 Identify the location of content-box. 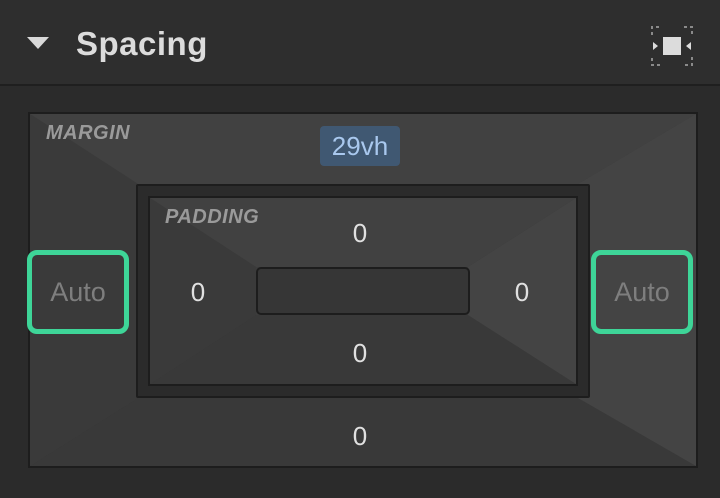
(363, 291).